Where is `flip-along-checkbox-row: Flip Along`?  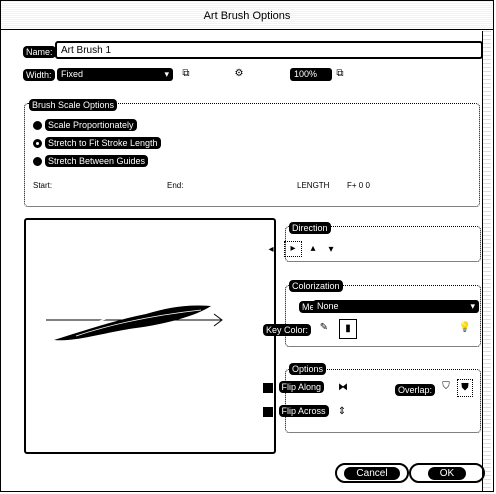
flip-along-checkbox-row: Flip Along is located at coordinates (294, 387).